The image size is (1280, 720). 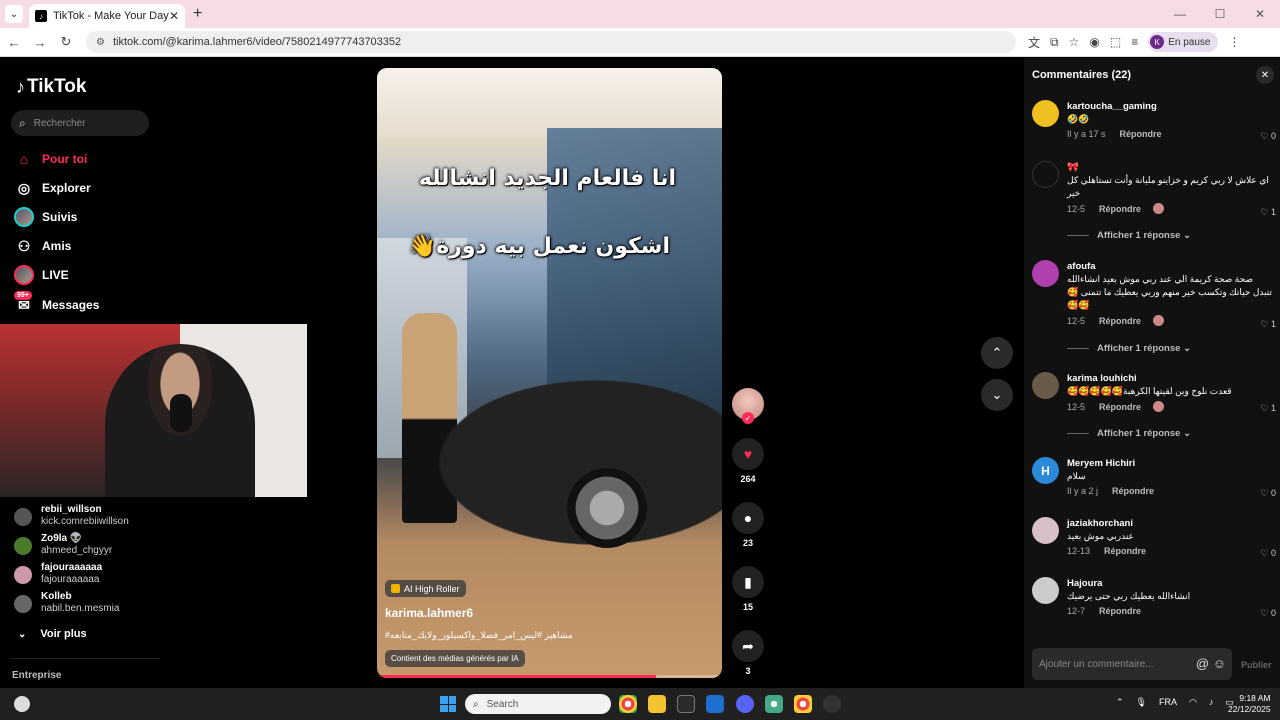 What do you see at coordinates (51, 159) in the screenshot?
I see `sidebar-item-for-you: ⌂ Pour toi` at bounding box center [51, 159].